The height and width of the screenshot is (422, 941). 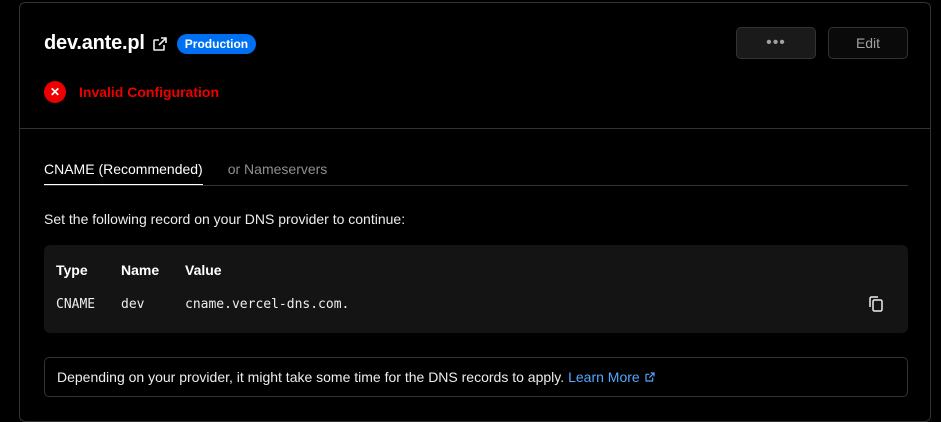 I want to click on domain-title-row: dev.ante.pl Production, so click(x=150, y=43).